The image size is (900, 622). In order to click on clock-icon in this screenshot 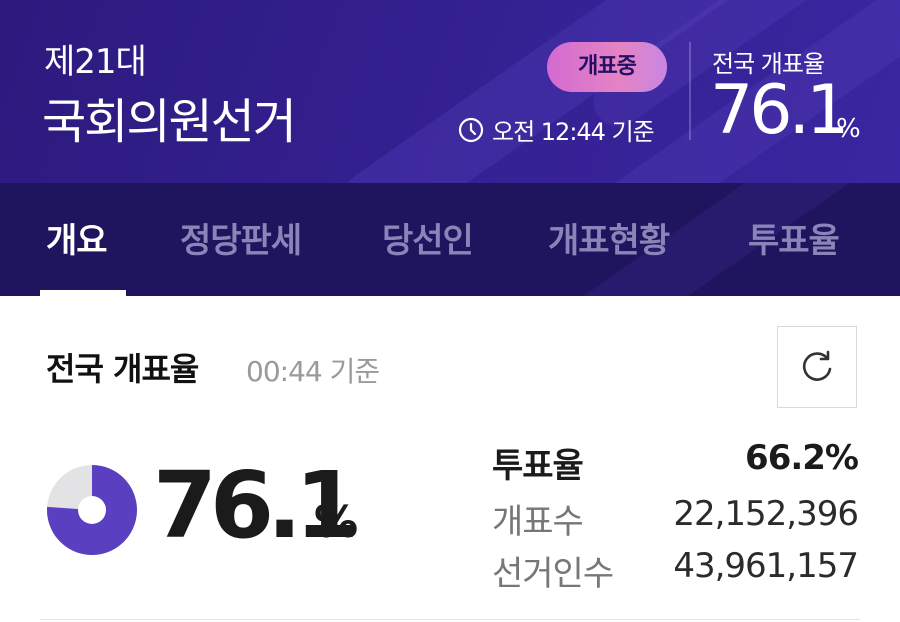, I will do `click(471, 129)`.